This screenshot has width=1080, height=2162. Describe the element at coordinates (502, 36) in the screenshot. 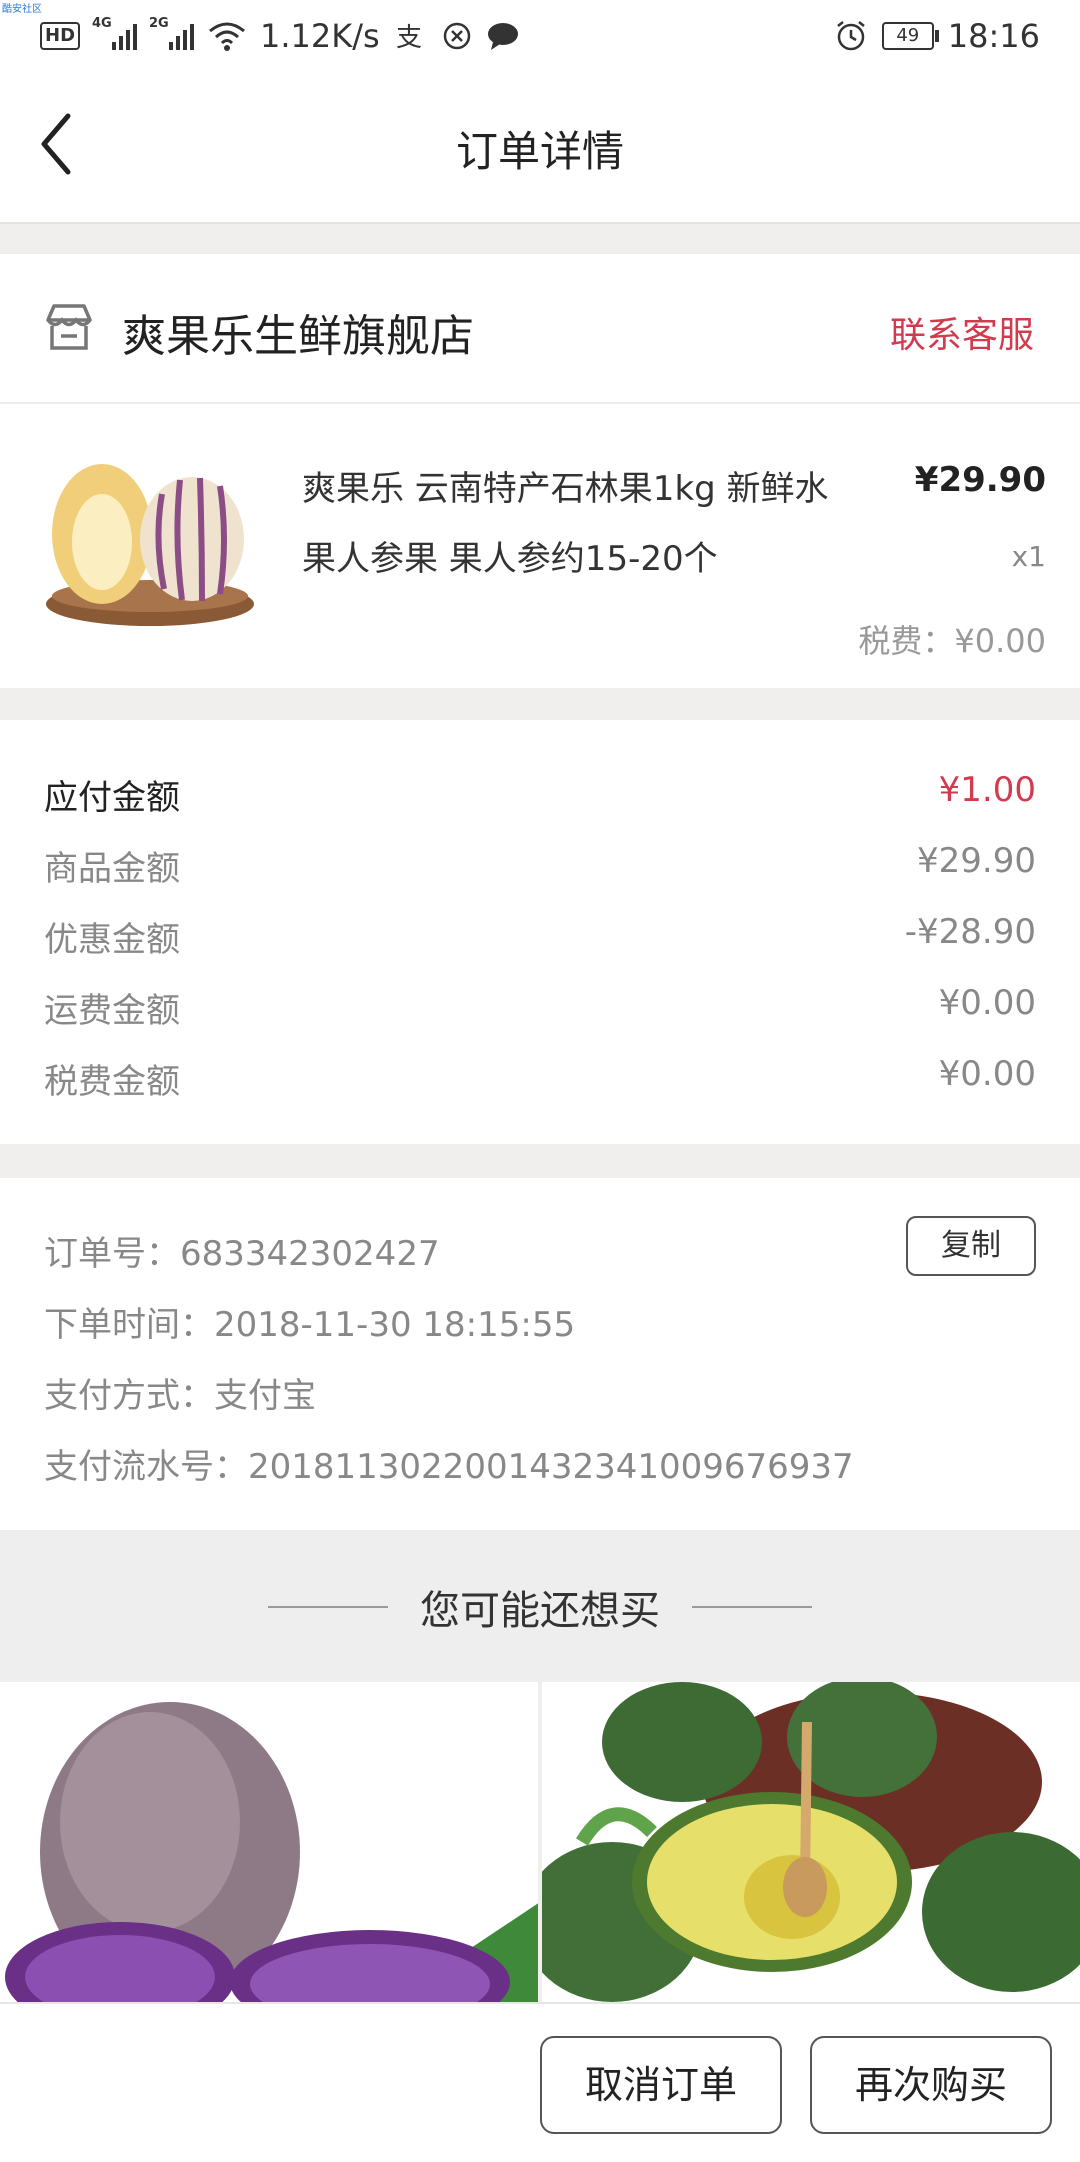

I see `message-icon` at that location.